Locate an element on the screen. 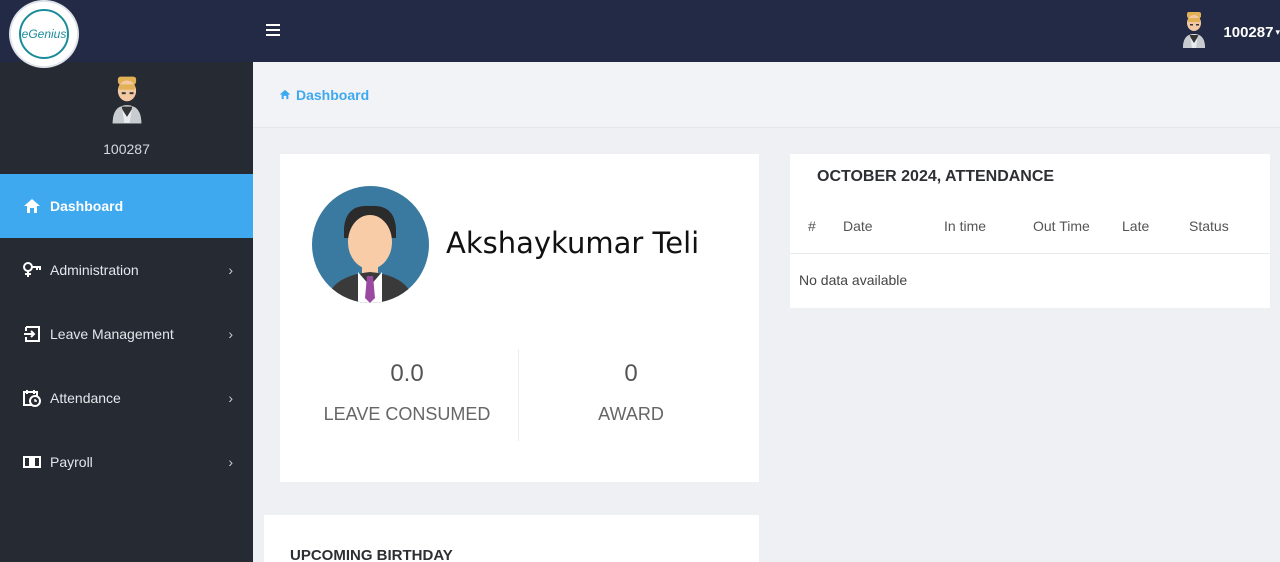 This screenshot has height=562, width=1280. chevron-down-icon: ▾ is located at coordinates (1277, 31).